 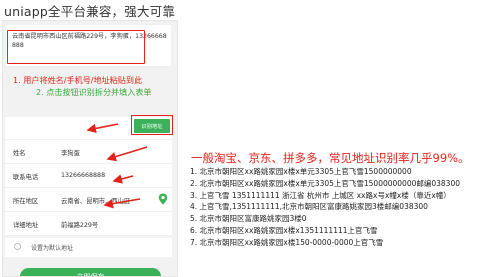 What do you see at coordinates (330, 158) in the screenshot?
I see `recognition-rate-headline: 一般淘宝、京东、拼多多，常见地址识别率几乎99%。` at bounding box center [330, 158].